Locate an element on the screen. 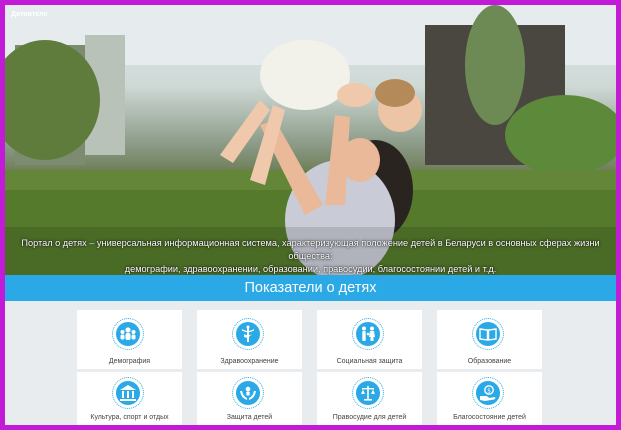  indicator-card-social-protection: Социальная защита is located at coordinates (369, 339).